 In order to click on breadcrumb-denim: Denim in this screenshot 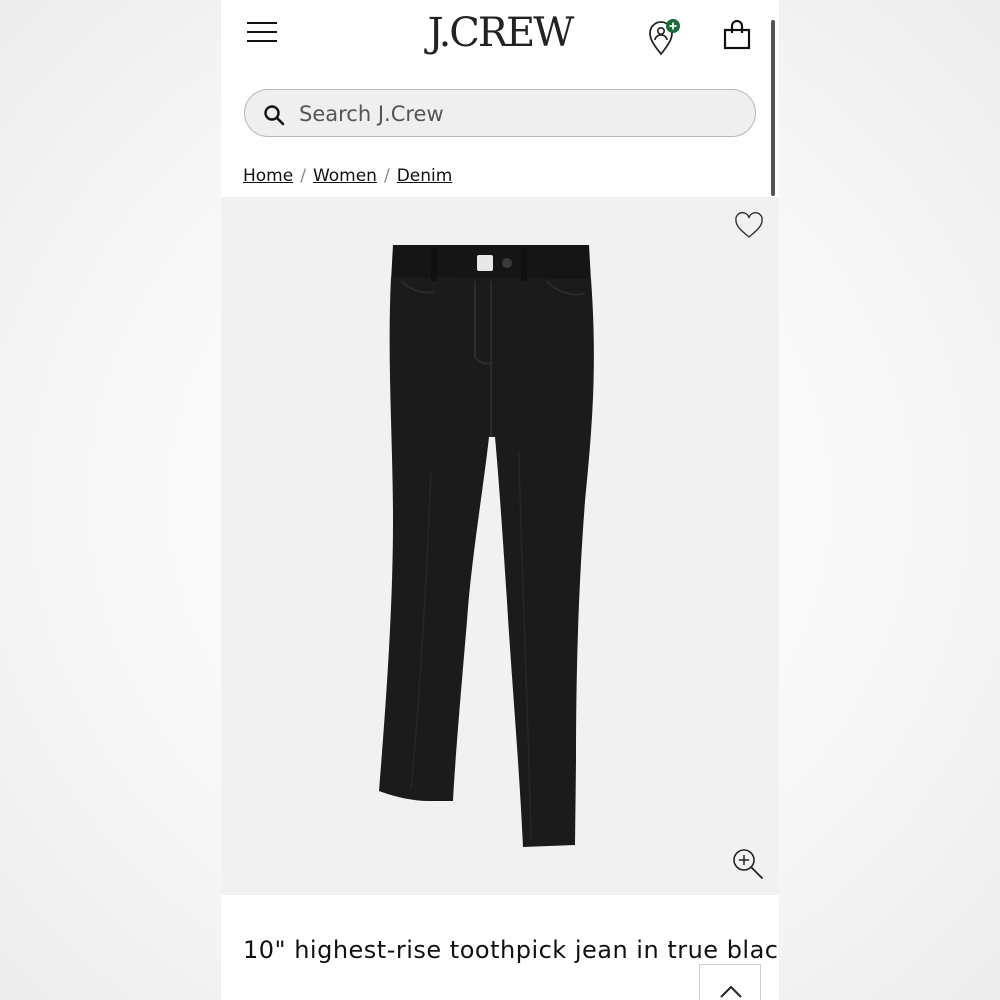, I will do `click(425, 176)`.